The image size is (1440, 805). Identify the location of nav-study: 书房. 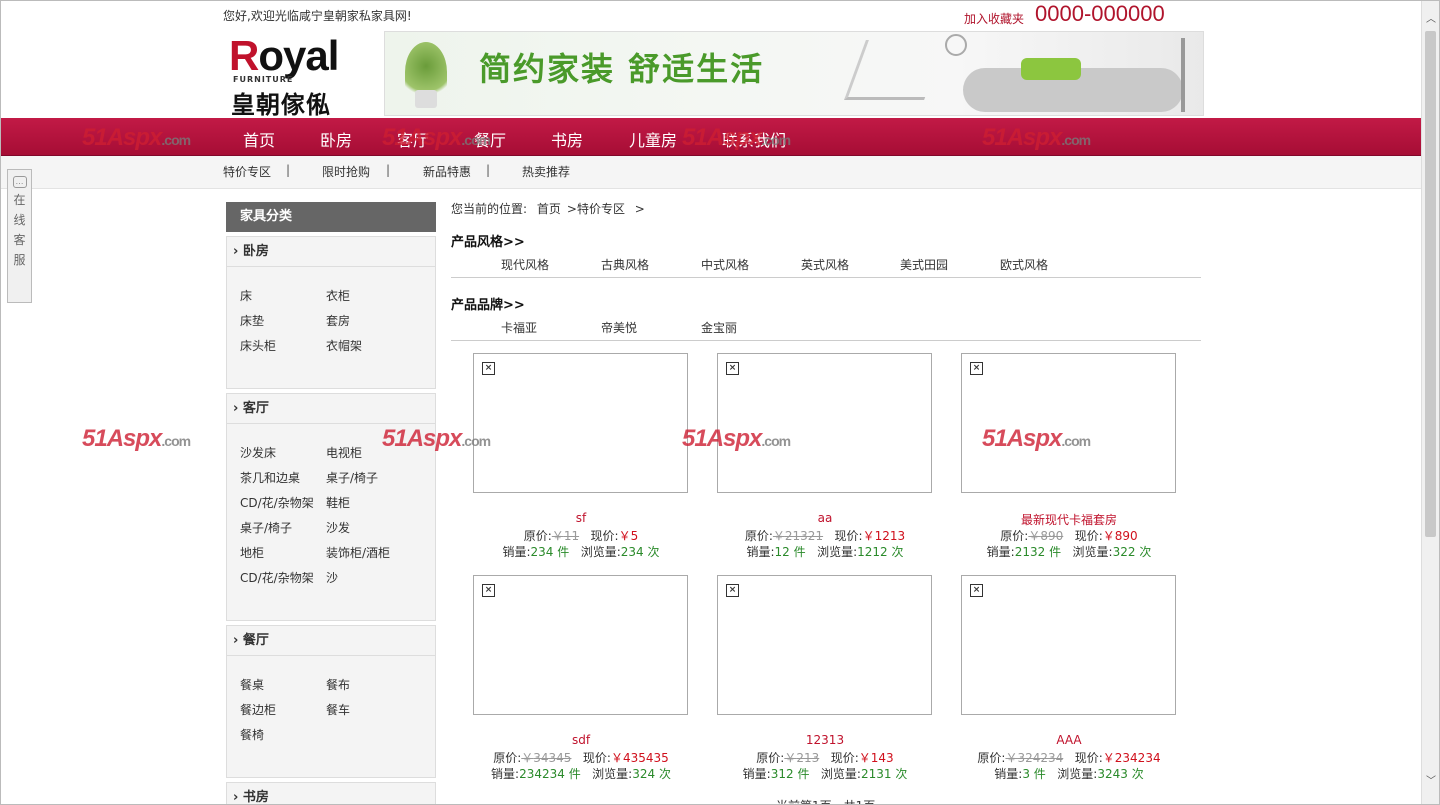
(567, 139).